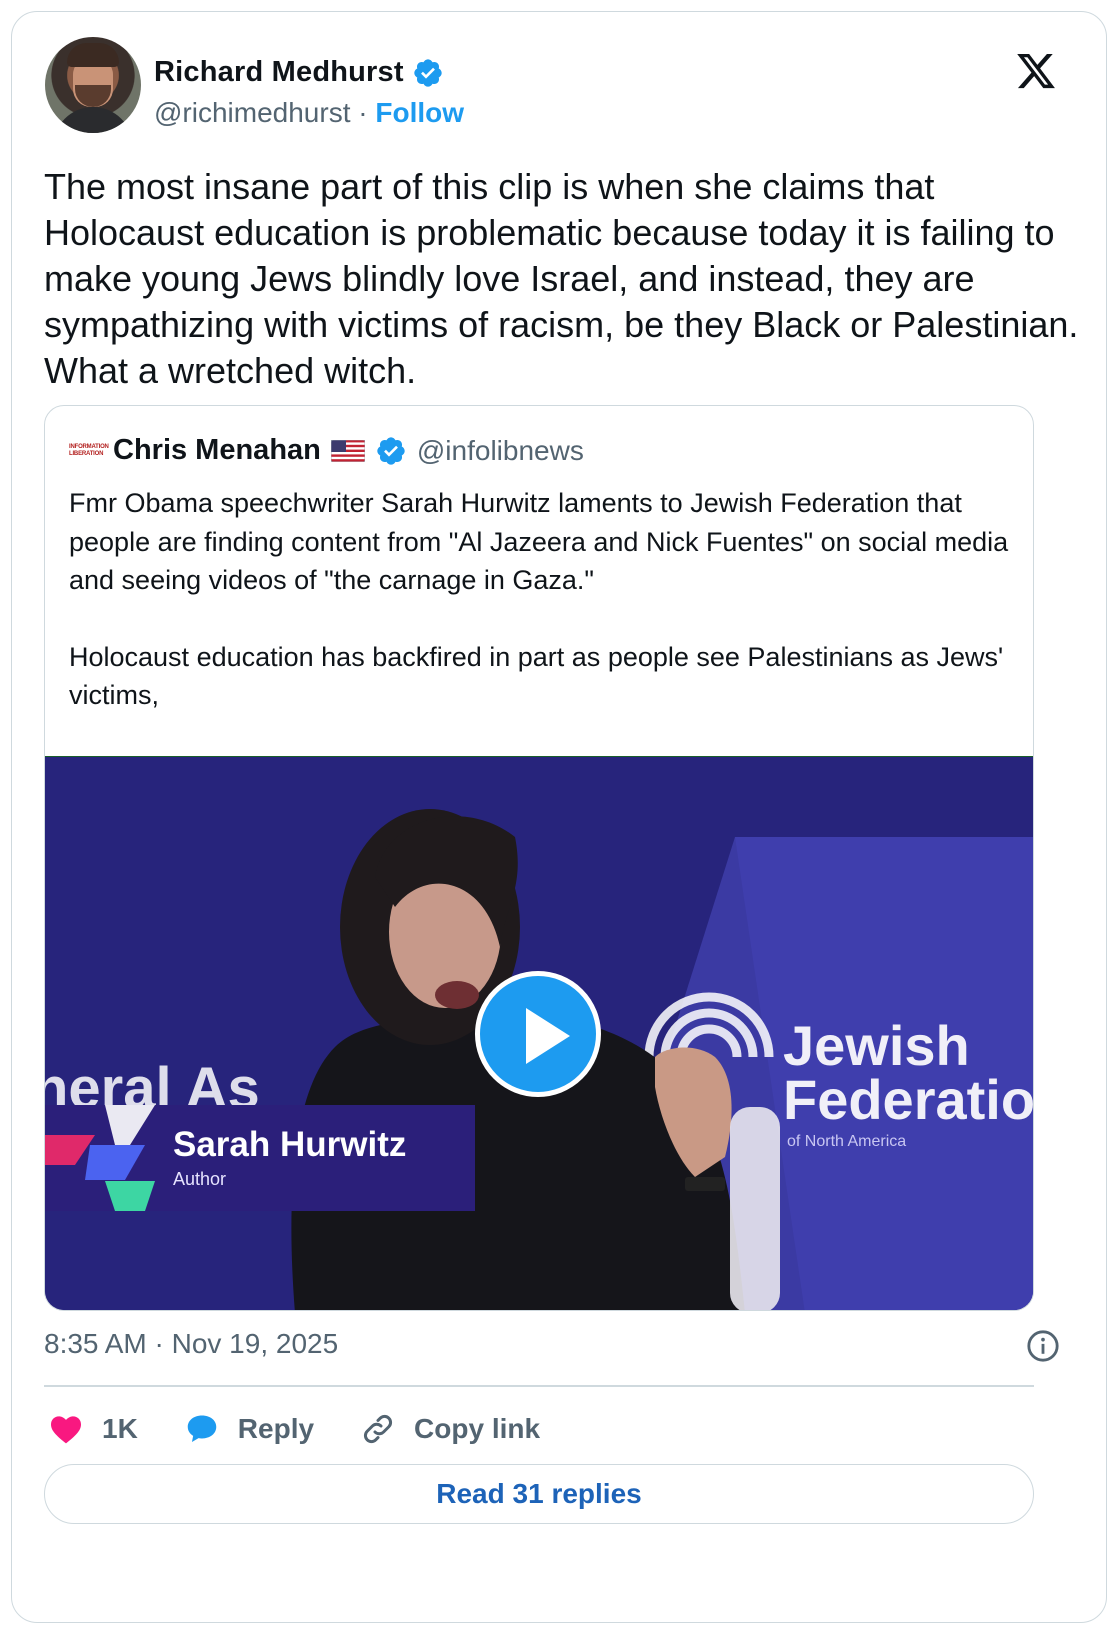 The height and width of the screenshot is (1634, 1118). I want to click on copy-link-button: Copy link, so click(450, 1429).